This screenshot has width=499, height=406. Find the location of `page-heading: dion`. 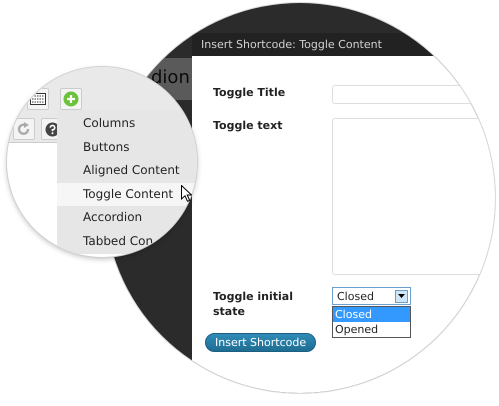

page-heading: dion is located at coordinates (170, 77).